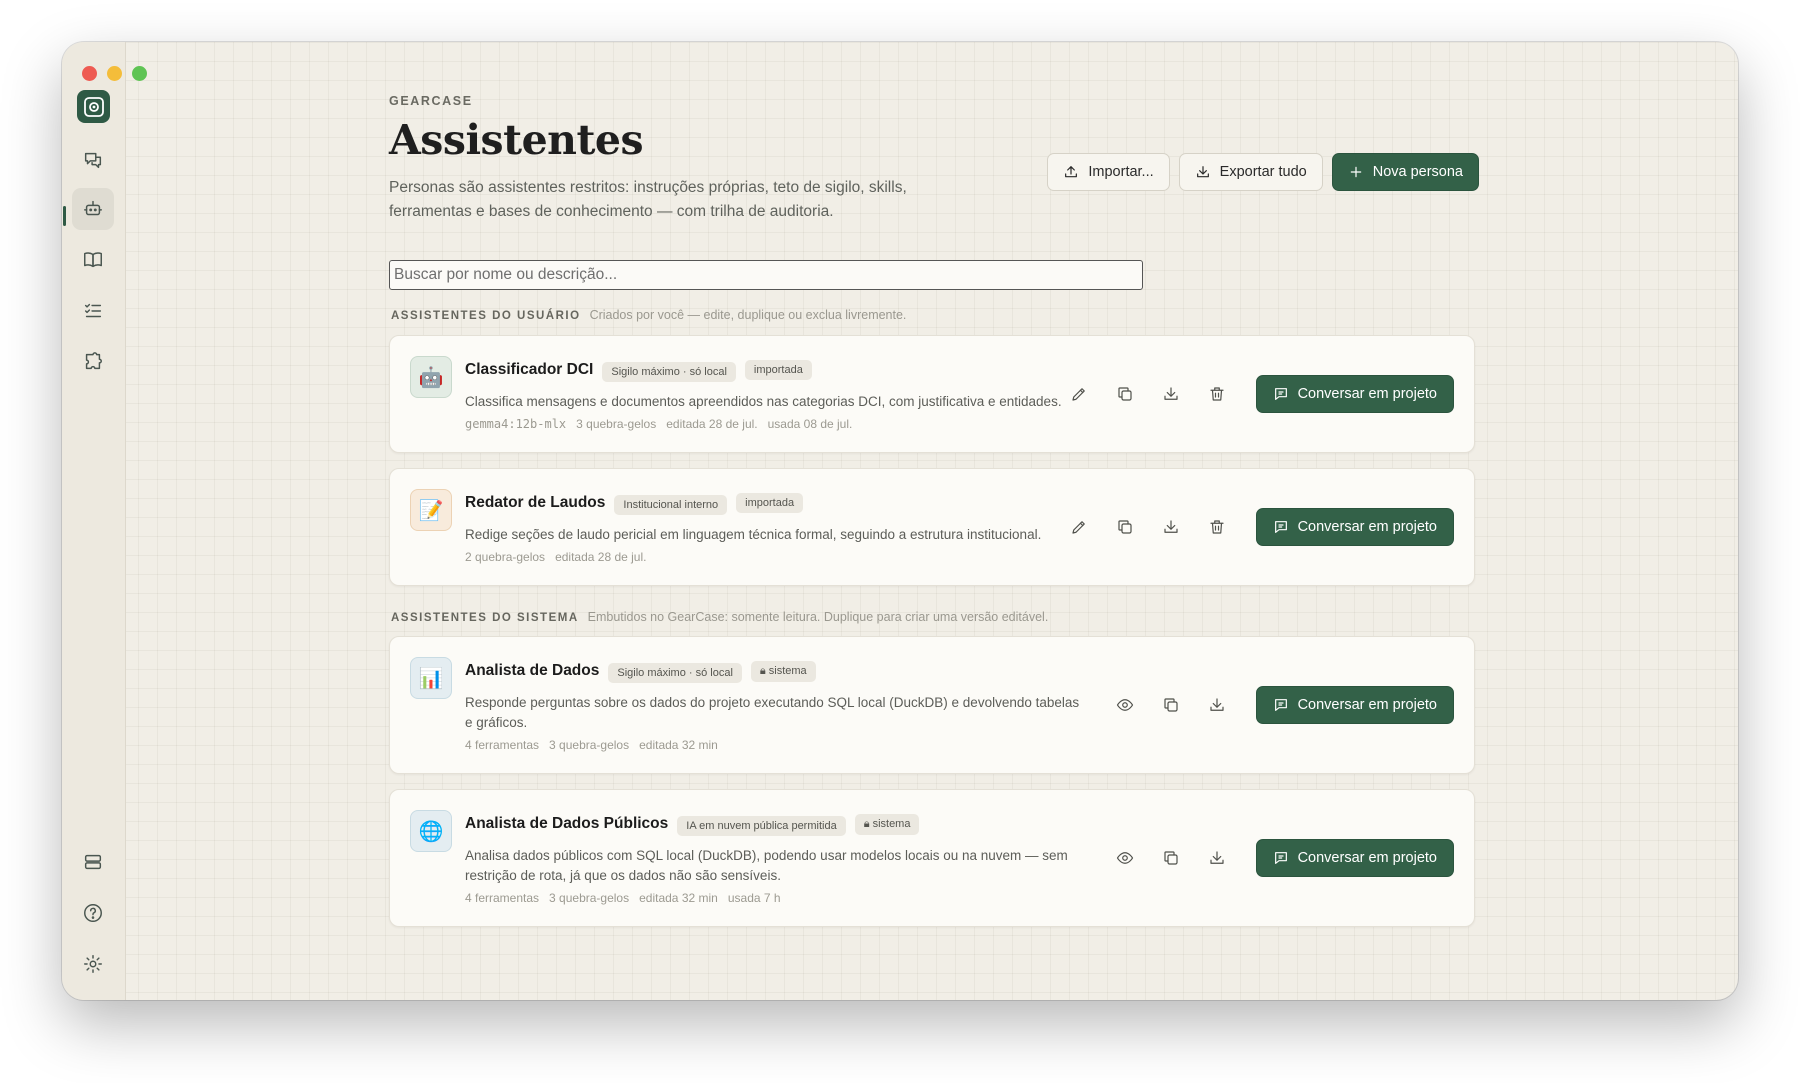  I want to click on server-icon, so click(93, 862).